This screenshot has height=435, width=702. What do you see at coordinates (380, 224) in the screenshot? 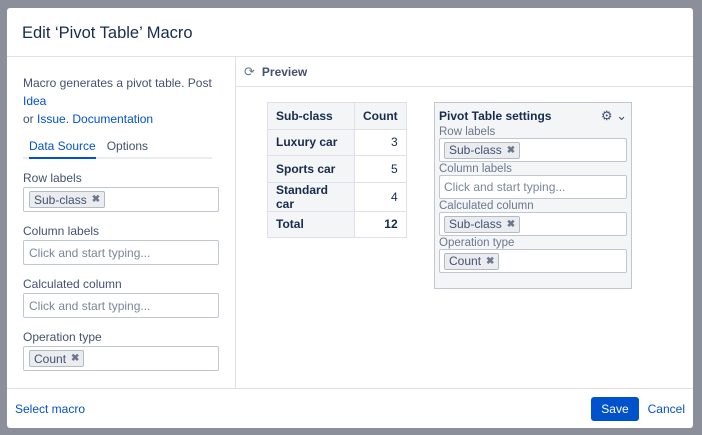
I see `total-value: 12` at bounding box center [380, 224].